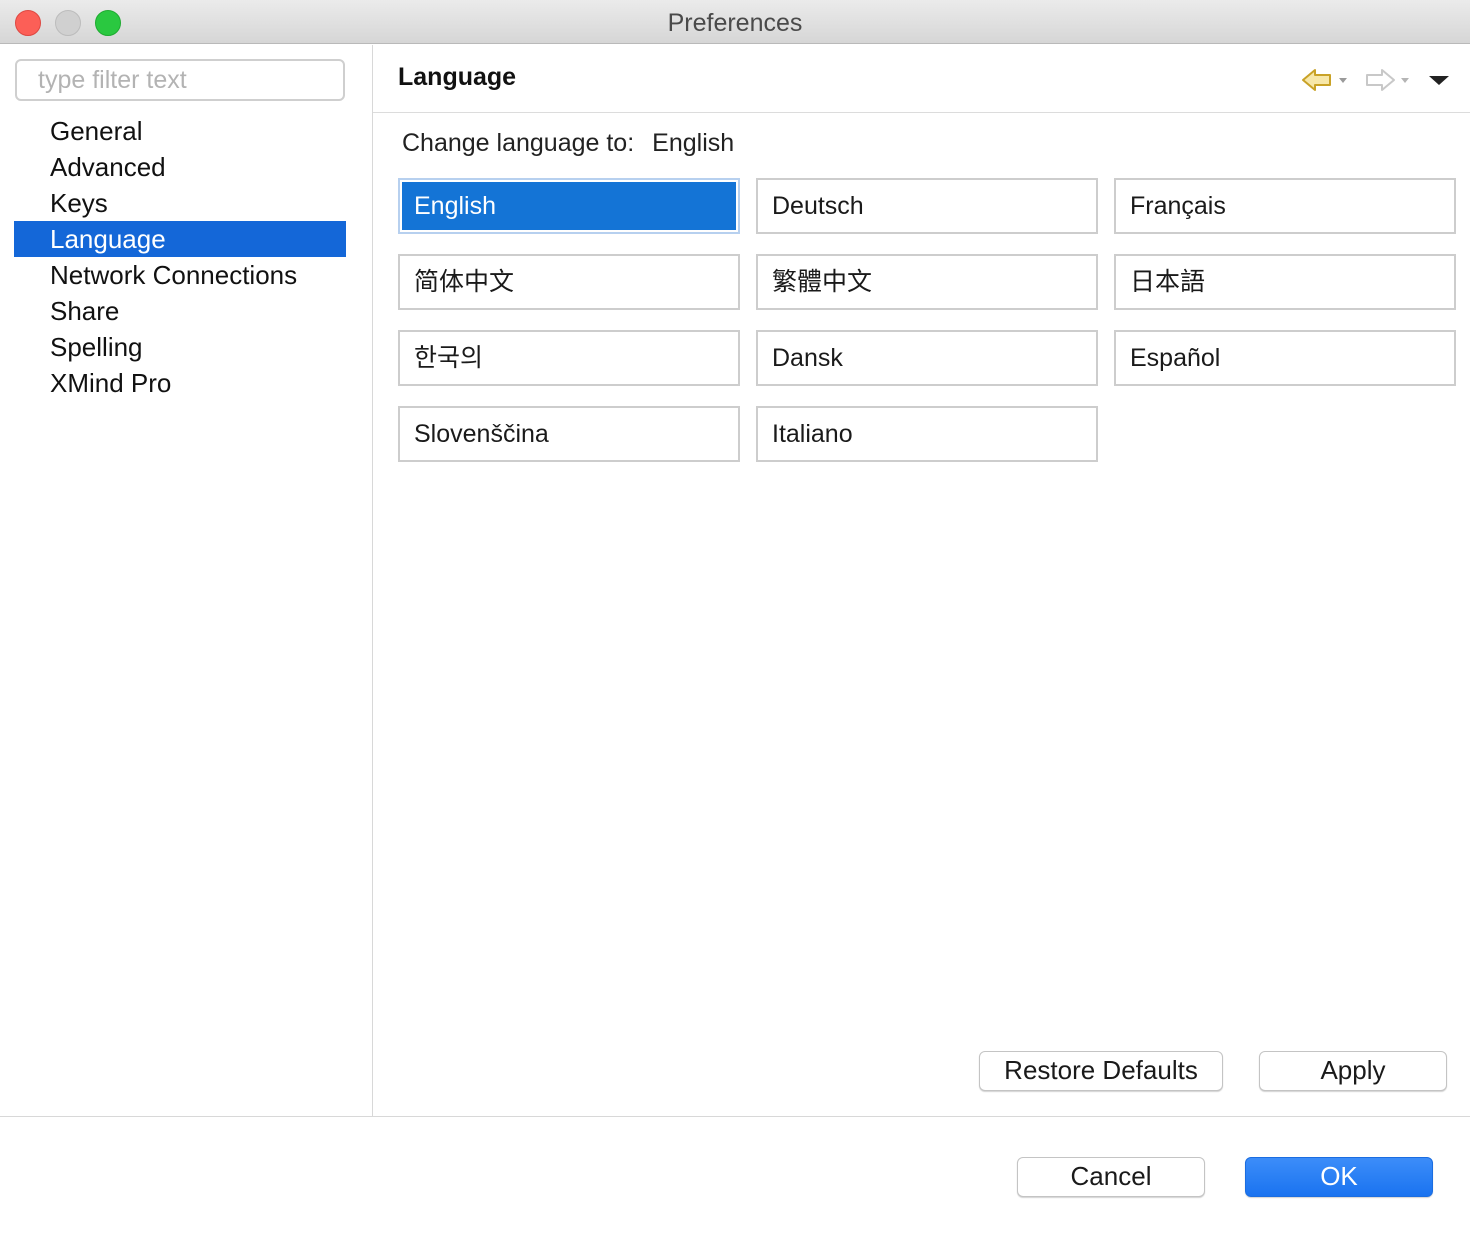 The height and width of the screenshot is (1240, 1470). I want to click on ok-button: OK, so click(1339, 1177).